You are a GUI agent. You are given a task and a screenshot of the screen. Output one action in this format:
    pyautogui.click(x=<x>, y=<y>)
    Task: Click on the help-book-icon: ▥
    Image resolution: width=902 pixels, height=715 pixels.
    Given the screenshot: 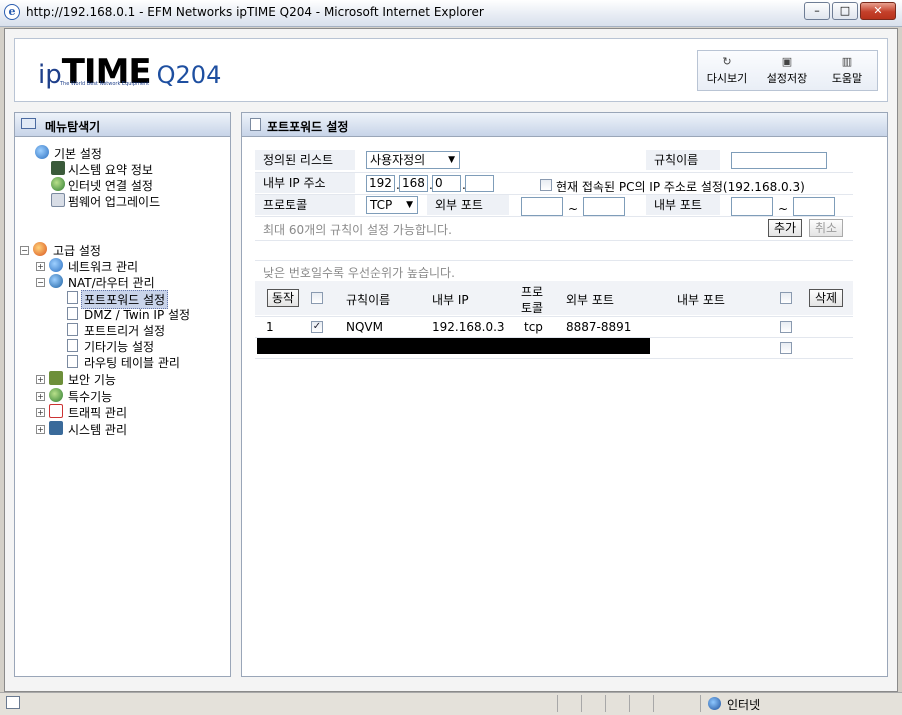 What is the action you would take?
    pyautogui.click(x=847, y=61)
    